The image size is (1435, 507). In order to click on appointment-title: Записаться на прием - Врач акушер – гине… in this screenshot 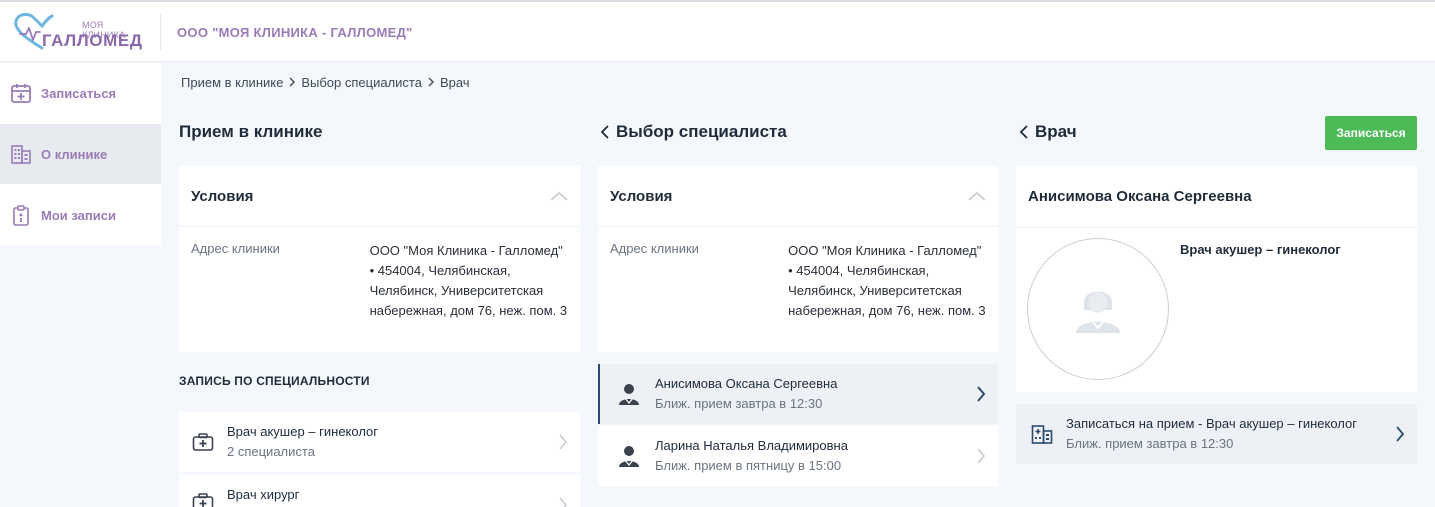, I will do `click(1212, 423)`.